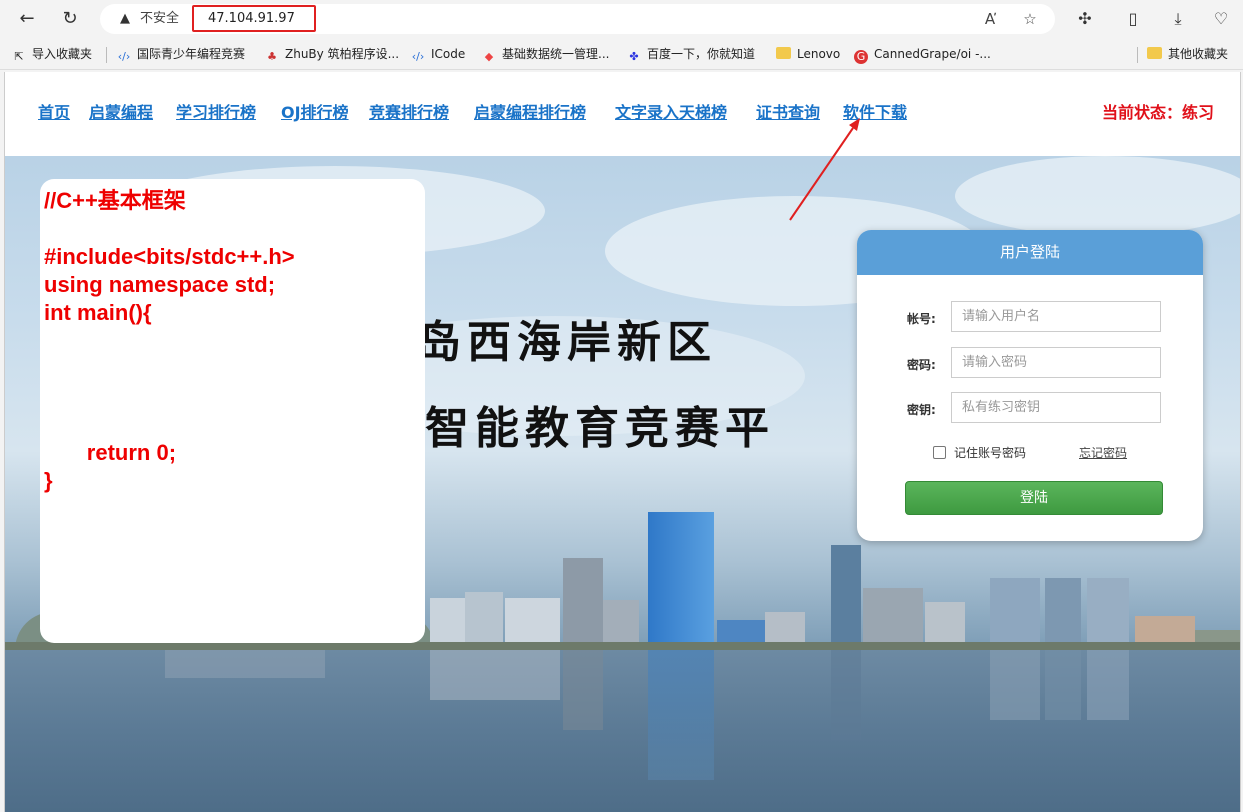  I want to click on annotation-arrow-head, so click(854, 124).